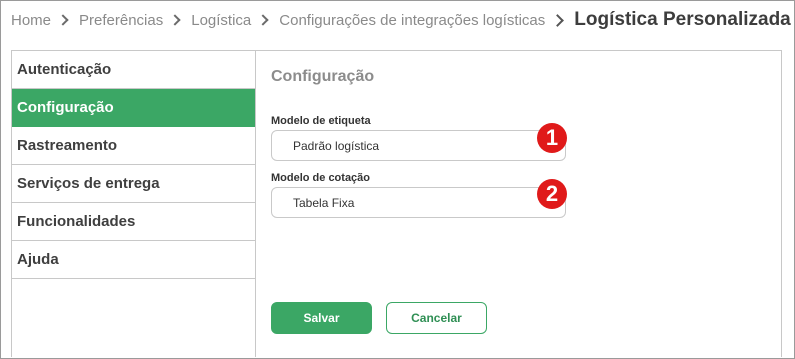 This screenshot has height=359, width=795. I want to click on sidebar-item-rastreamento: Rastreamento, so click(133, 146).